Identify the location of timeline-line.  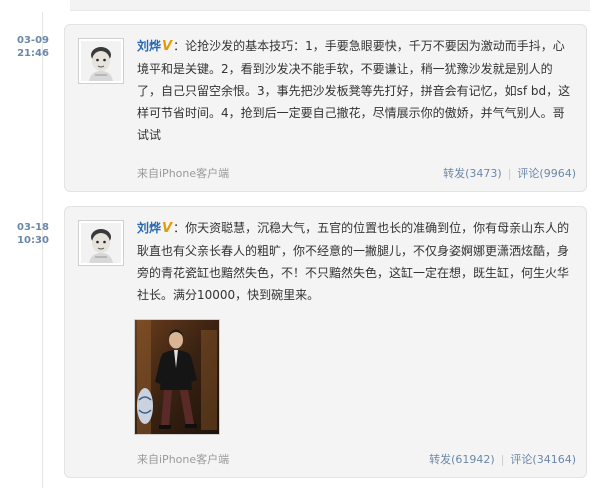
(42, 250).